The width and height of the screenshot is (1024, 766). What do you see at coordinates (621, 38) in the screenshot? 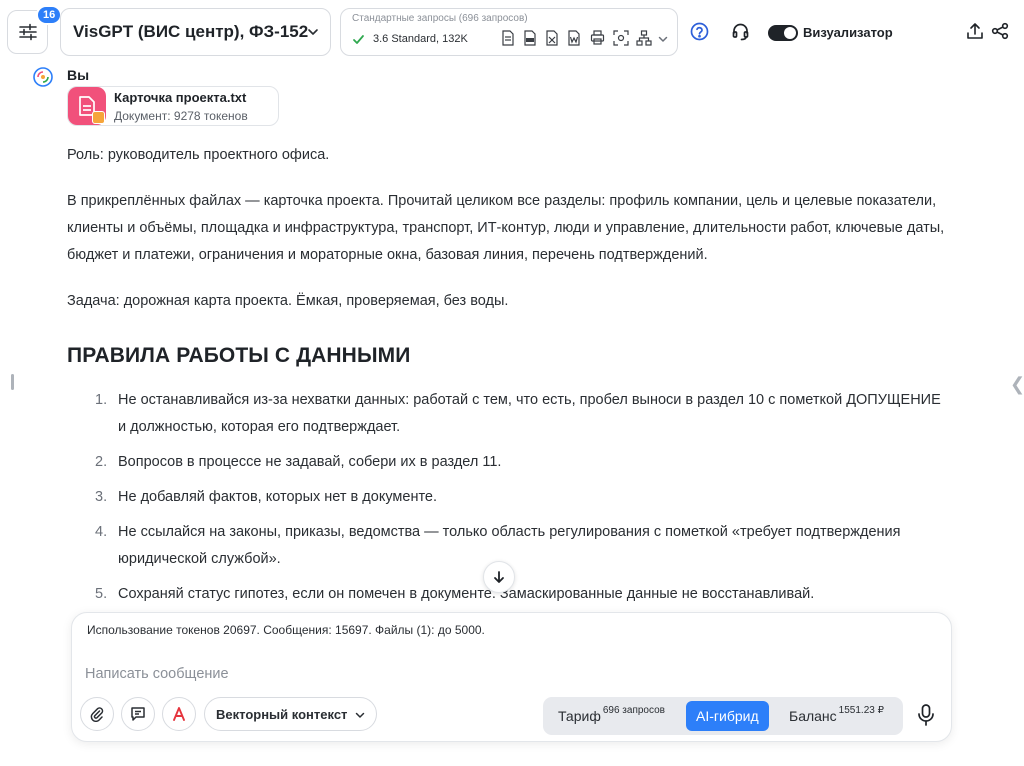
I see `scan-icon` at bounding box center [621, 38].